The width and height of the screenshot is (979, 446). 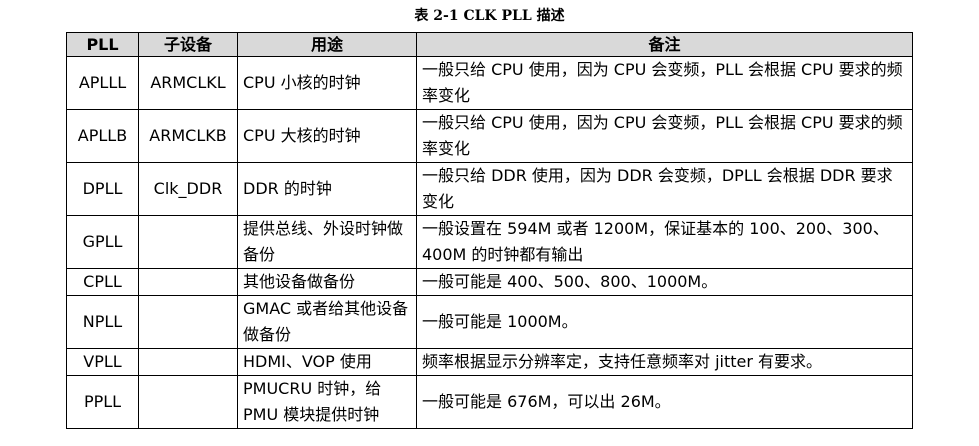 What do you see at coordinates (327, 44) in the screenshot?
I see `header-purpose: 用途` at bounding box center [327, 44].